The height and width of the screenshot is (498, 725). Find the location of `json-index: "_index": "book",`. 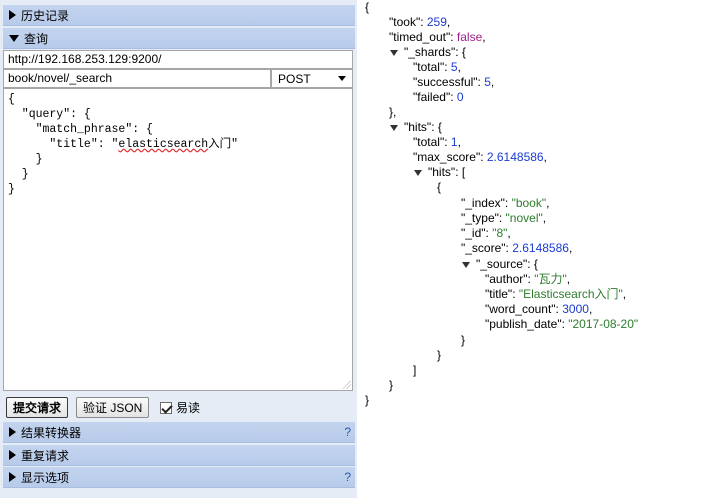

json-index: "_index": "book", is located at coordinates (505, 203).